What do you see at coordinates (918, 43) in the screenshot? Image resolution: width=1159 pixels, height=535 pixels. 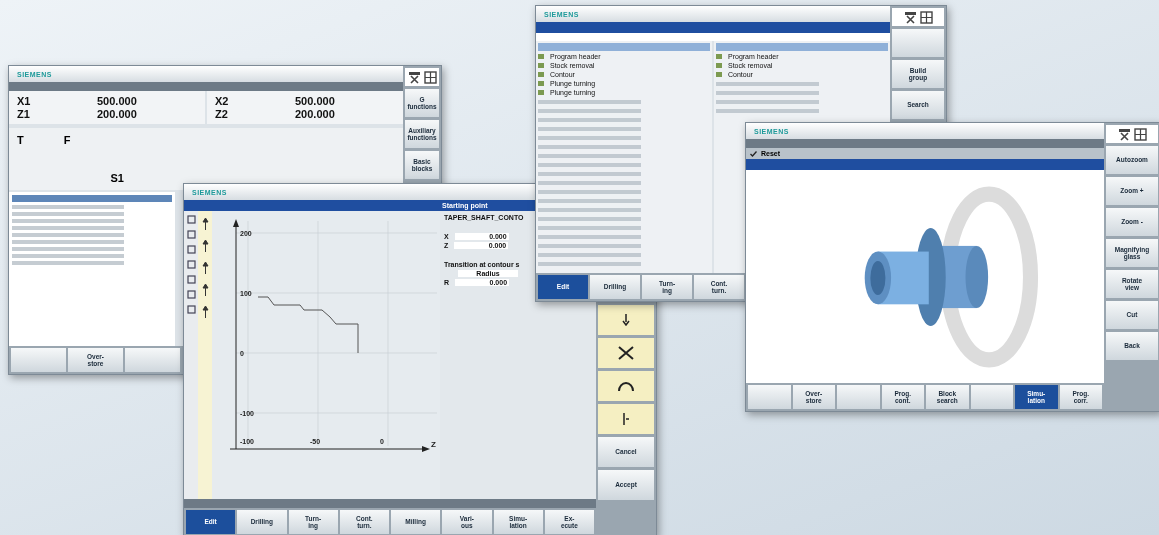 I see `empty-softkey` at bounding box center [918, 43].